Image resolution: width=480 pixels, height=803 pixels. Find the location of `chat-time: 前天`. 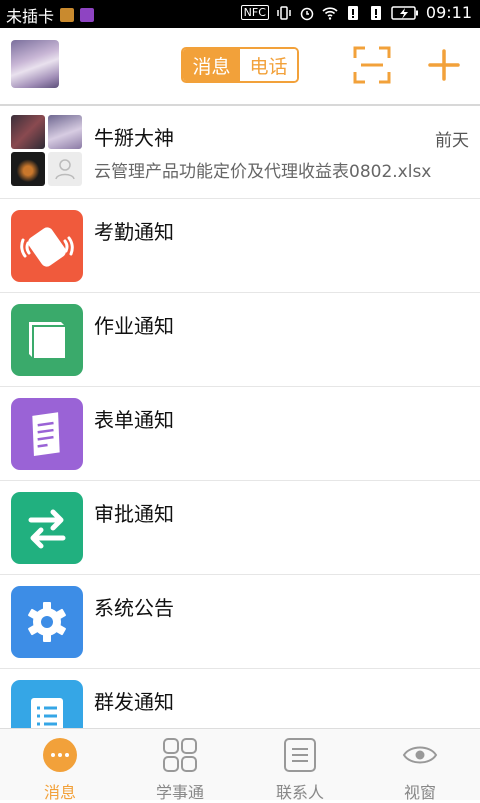

chat-time: 前天 is located at coordinates (452, 141).